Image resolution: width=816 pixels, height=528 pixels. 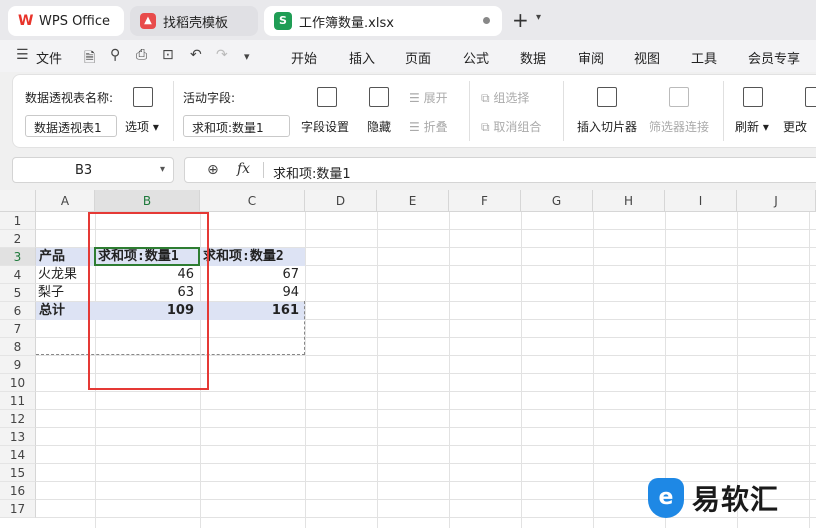 I want to click on column-header-i: I, so click(x=701, y=201).